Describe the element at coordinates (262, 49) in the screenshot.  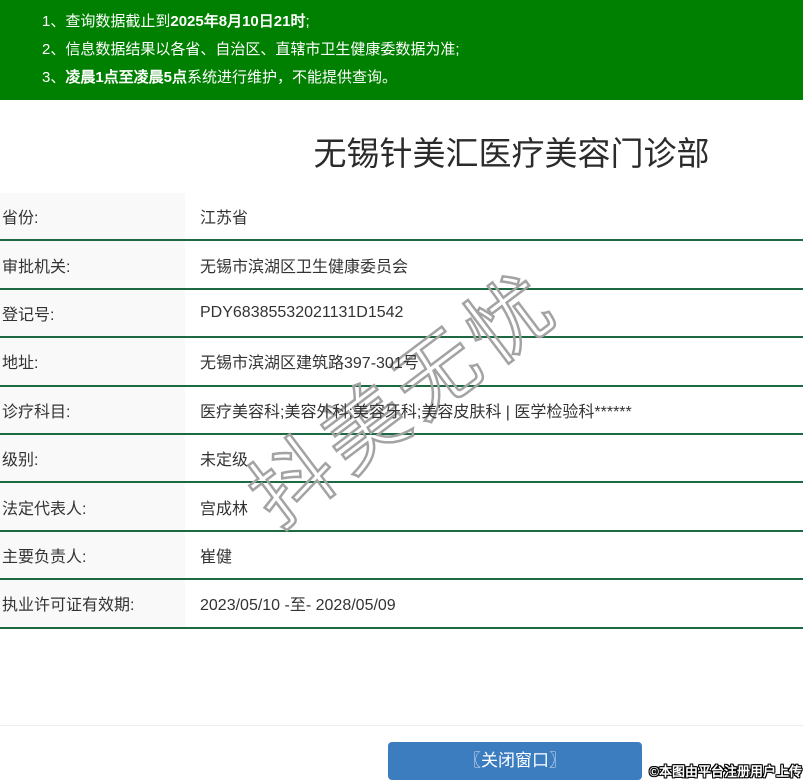
I see `notice-text: 信息数据结果以各省、自治区、直辖市卫生健康委数据为准;` at that location.